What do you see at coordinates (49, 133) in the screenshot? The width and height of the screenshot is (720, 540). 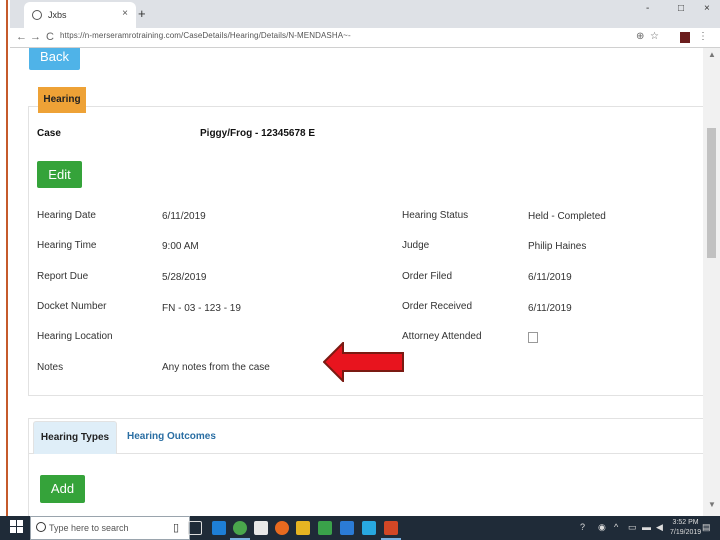 I see `case-label: Case` at bounding box center [49, 133].